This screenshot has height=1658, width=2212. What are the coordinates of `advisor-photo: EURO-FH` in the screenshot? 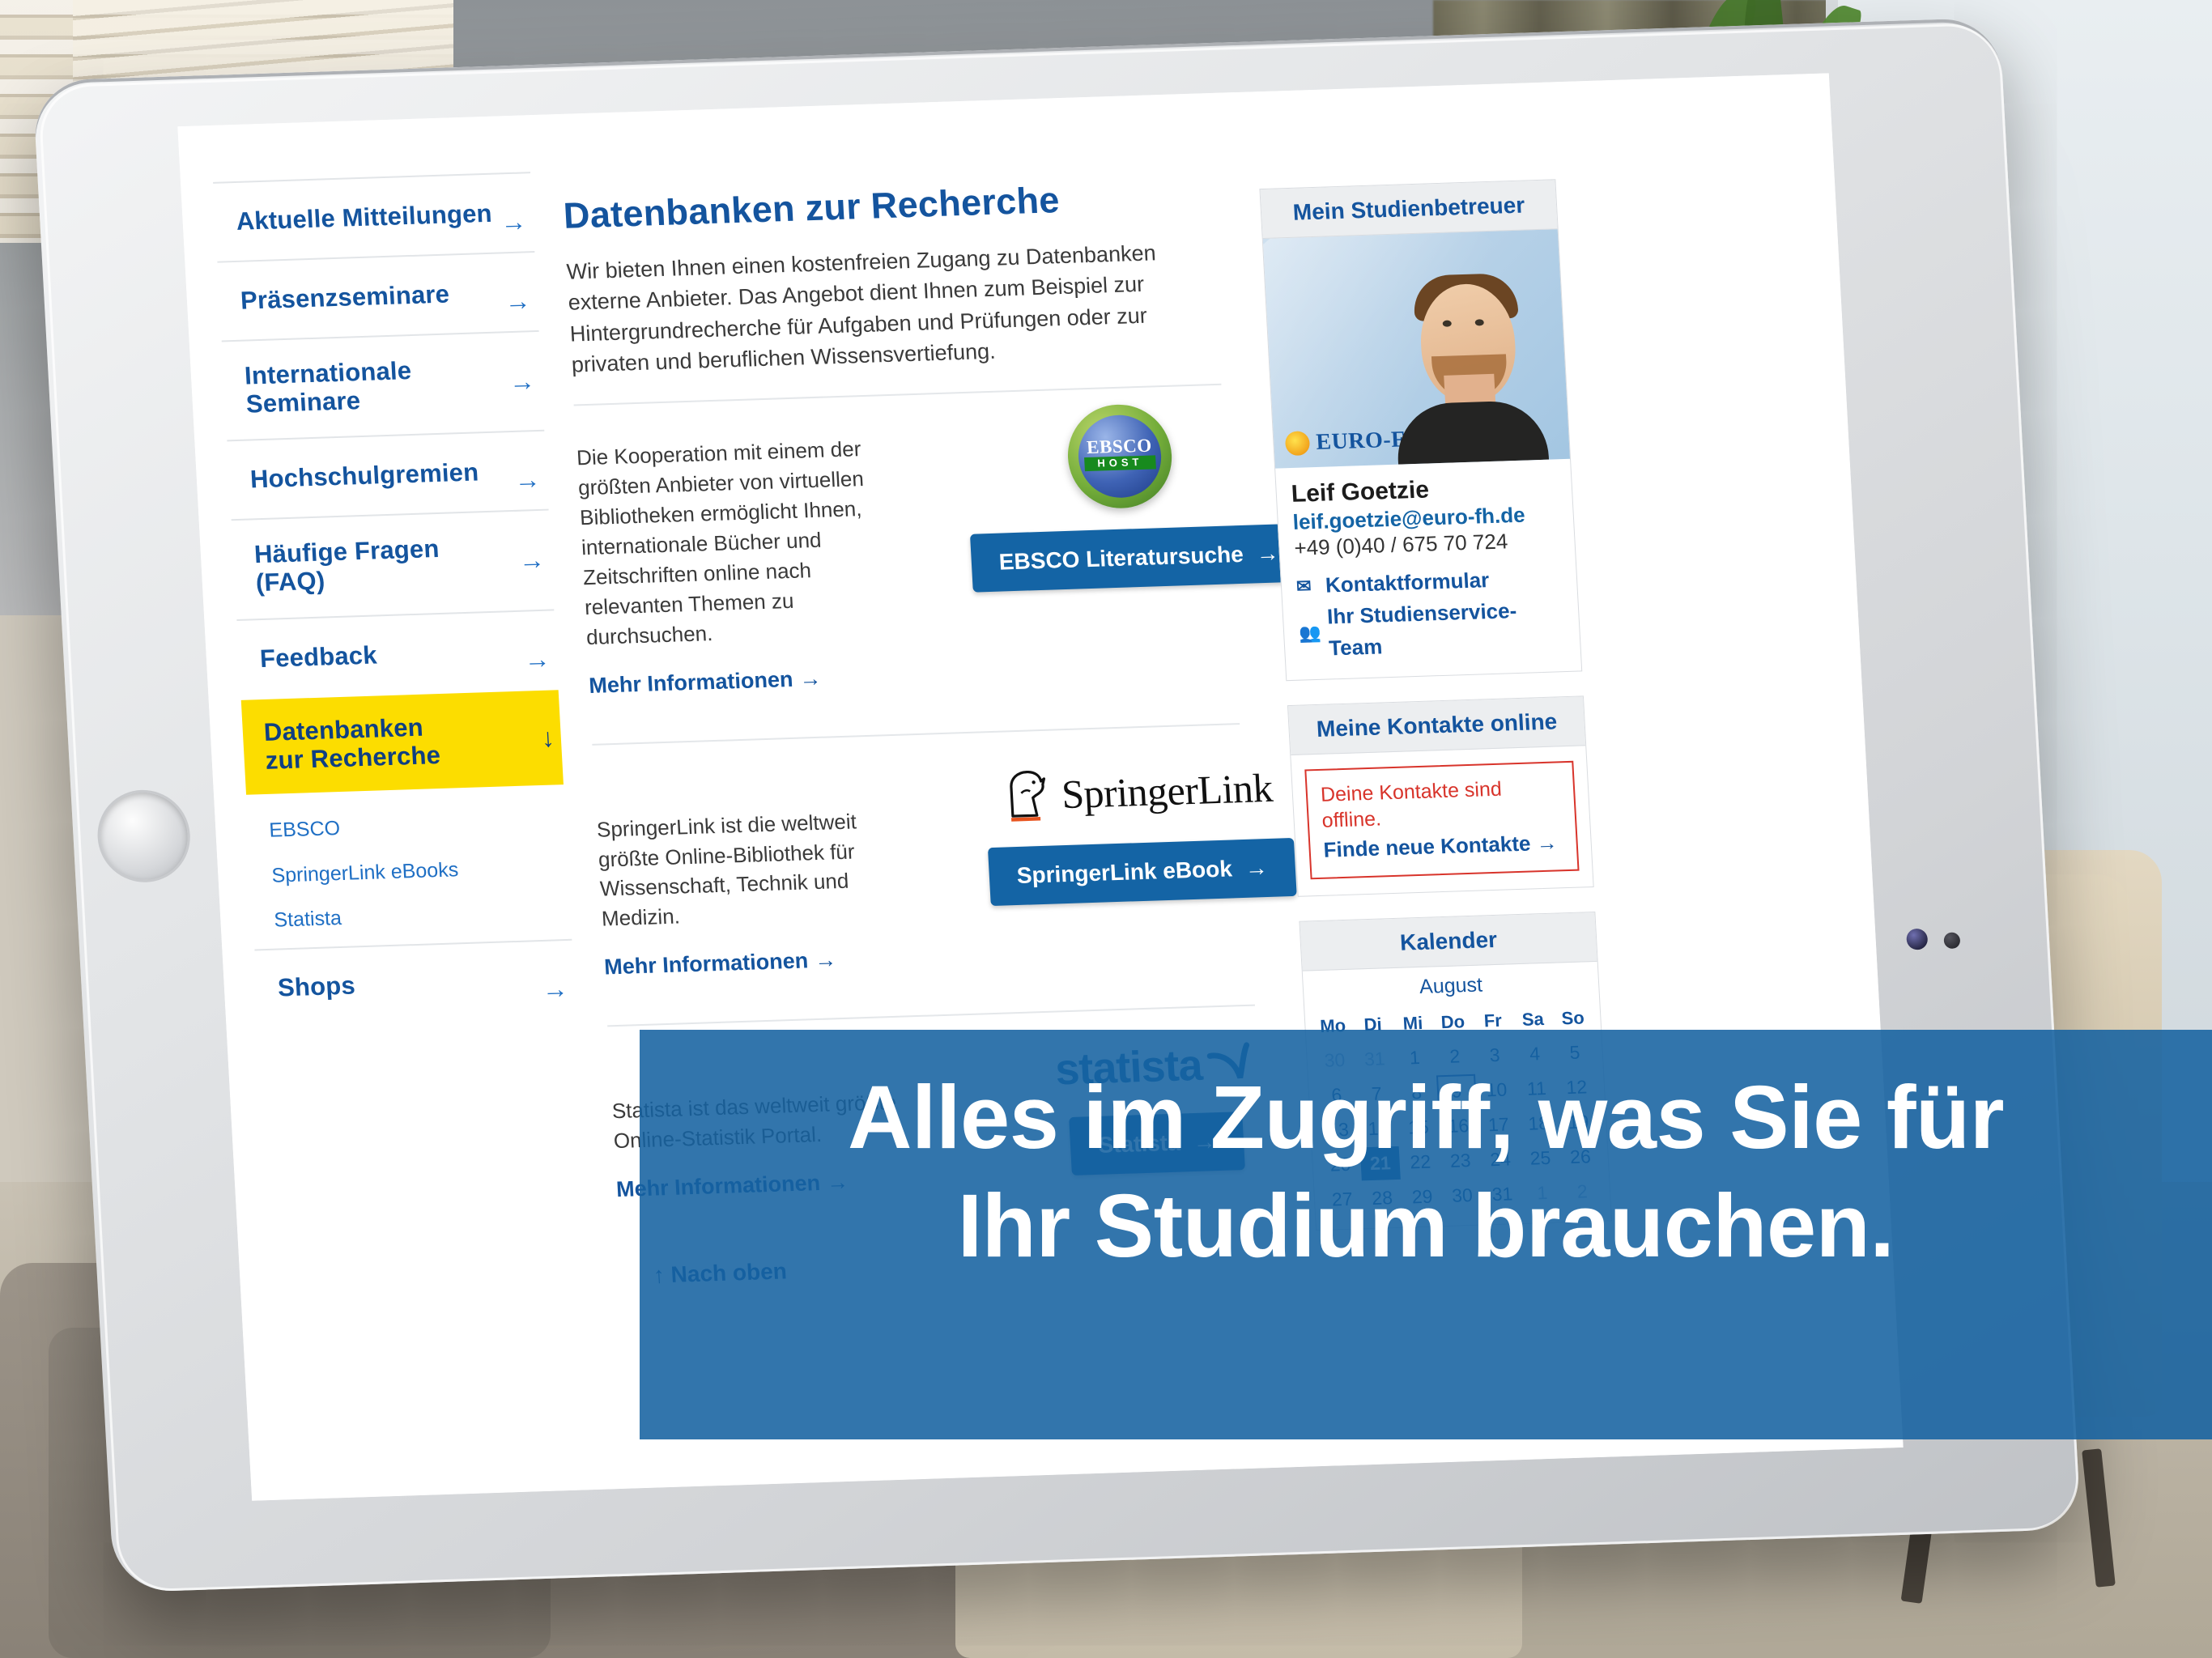 It's located at (1416, 349).